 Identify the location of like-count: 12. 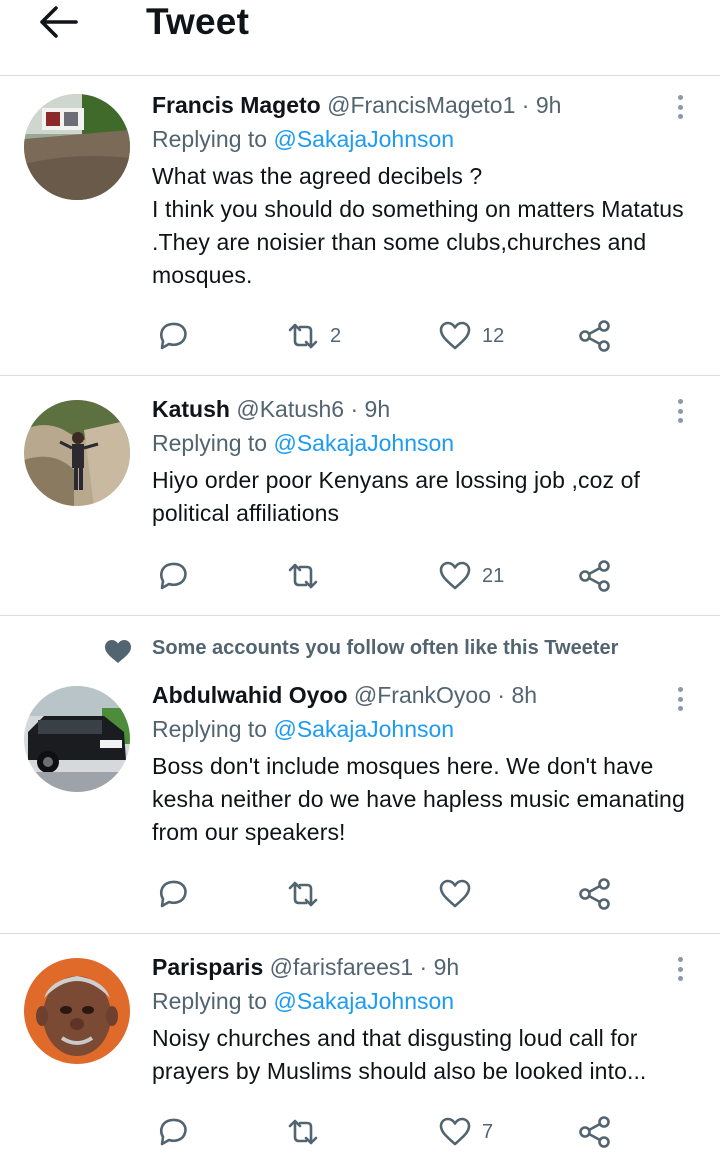
(493, 335).